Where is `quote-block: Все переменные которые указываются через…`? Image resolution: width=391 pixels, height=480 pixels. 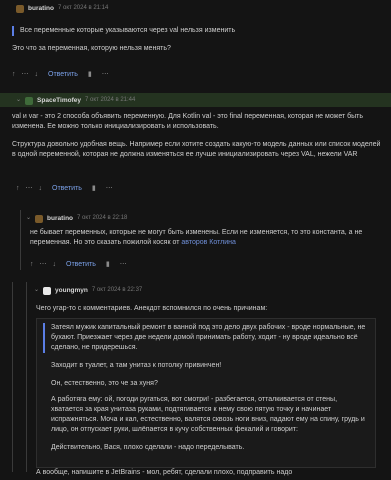 quote-block: Все переменные которые указываются через… is located at coordinates (196, 31).